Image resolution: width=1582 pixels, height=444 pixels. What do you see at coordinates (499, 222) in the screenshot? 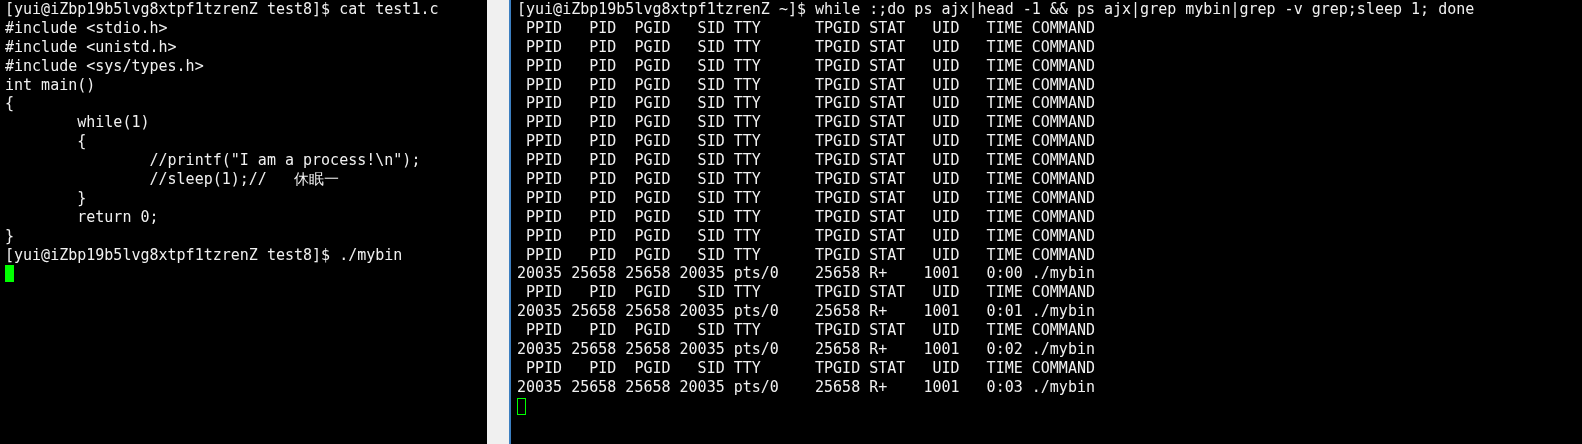
I see `pane-splitter` at bounding box center [499, 222].